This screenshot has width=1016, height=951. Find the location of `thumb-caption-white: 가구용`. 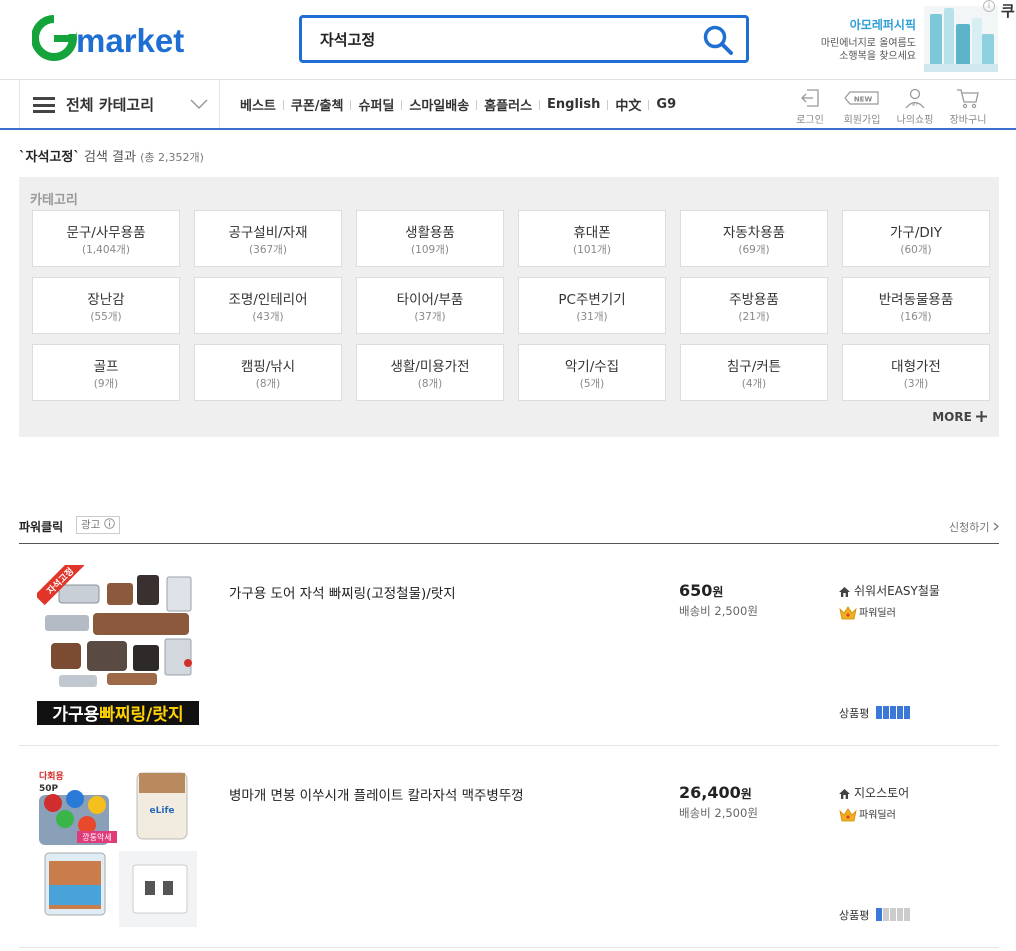

thumb-caption-white: 가구용 is located at coordinates (75, 715).